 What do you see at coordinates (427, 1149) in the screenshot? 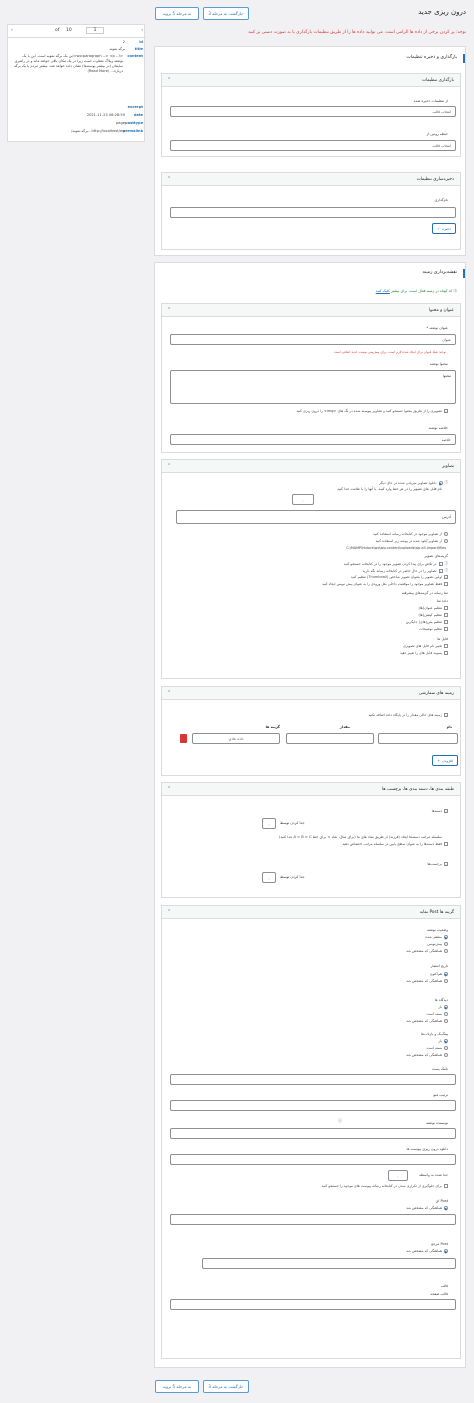
I see `attachments-label: دانلود درون ریزی پیوست ها` at bounding box center [427, 1149].